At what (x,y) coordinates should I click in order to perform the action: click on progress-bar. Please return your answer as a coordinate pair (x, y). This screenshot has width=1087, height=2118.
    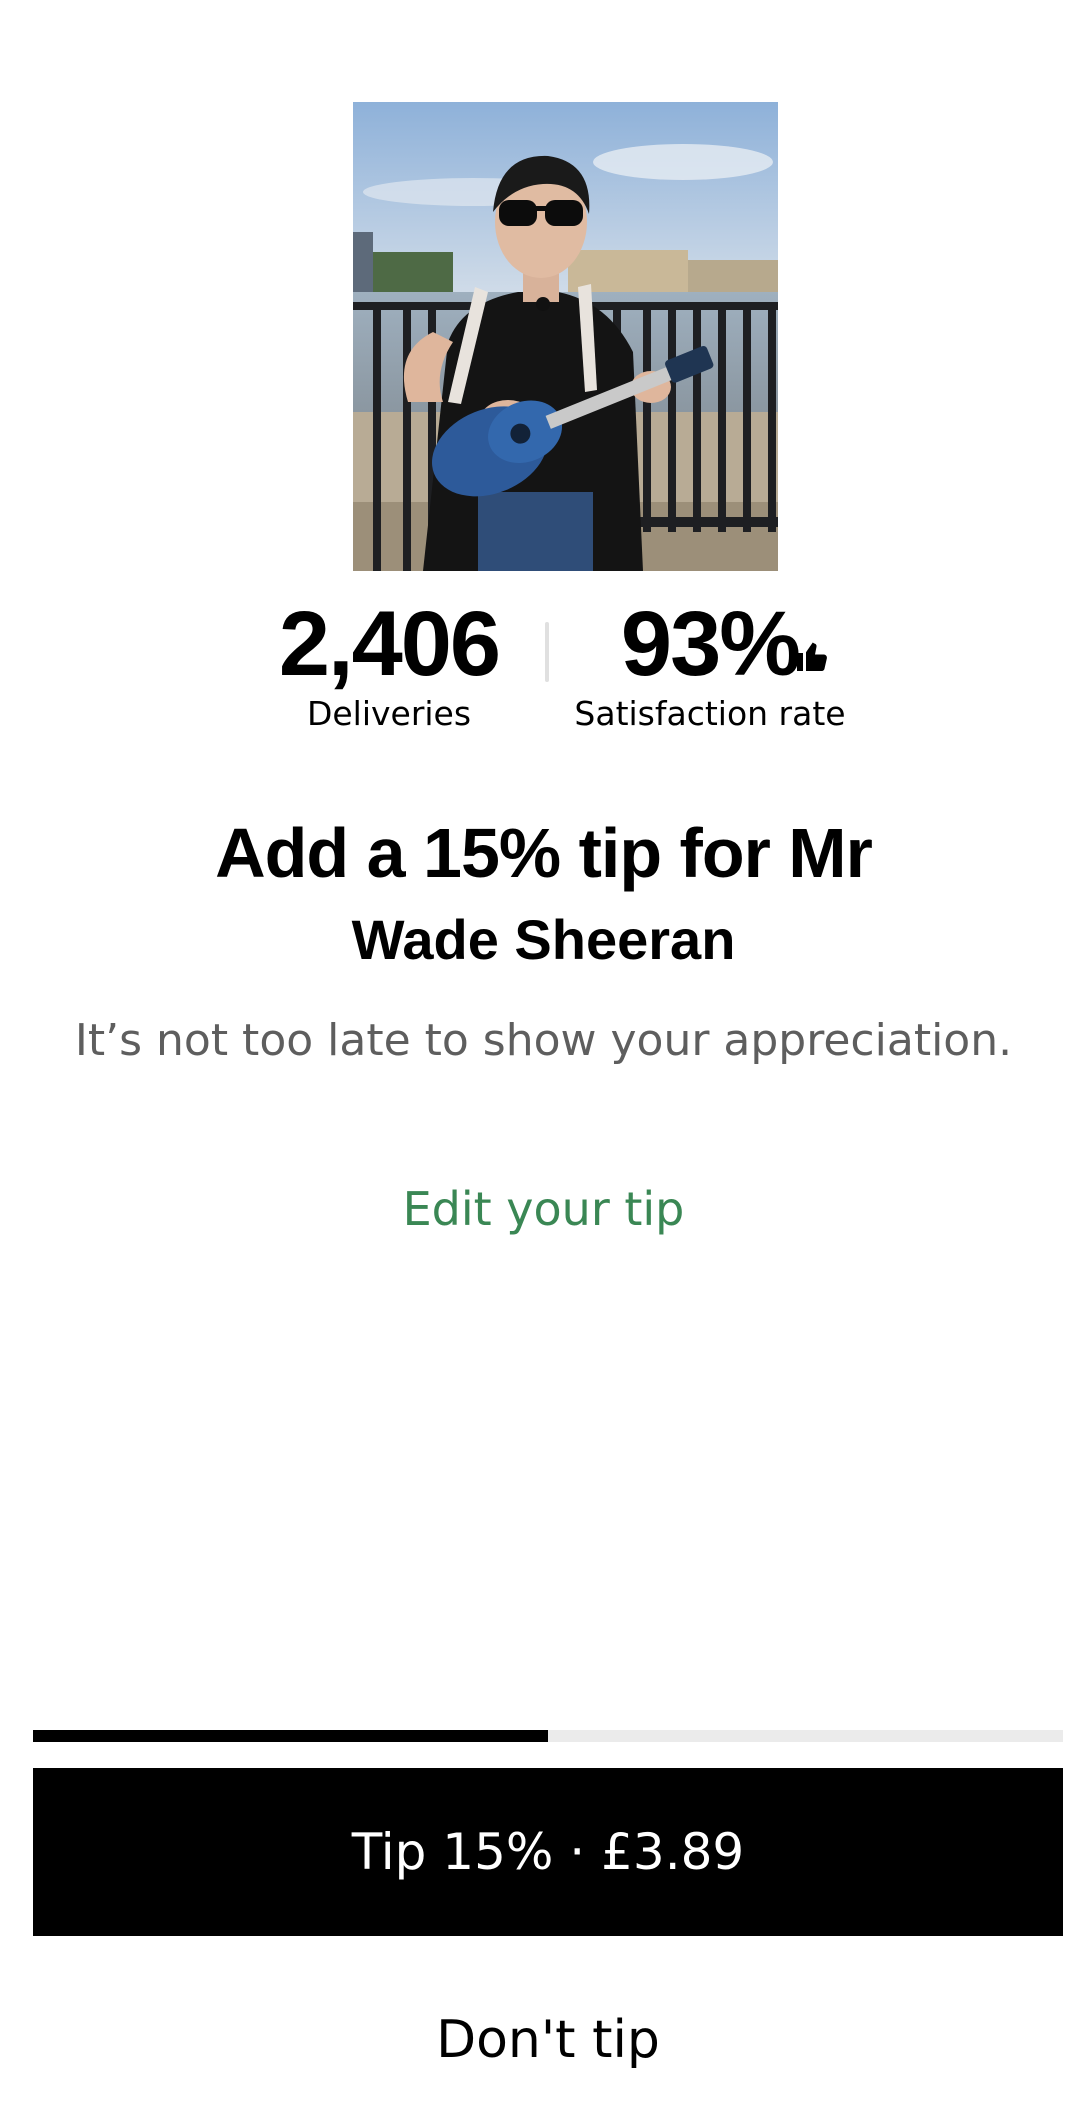
    Looking at the image, I should click on (548, 1736).